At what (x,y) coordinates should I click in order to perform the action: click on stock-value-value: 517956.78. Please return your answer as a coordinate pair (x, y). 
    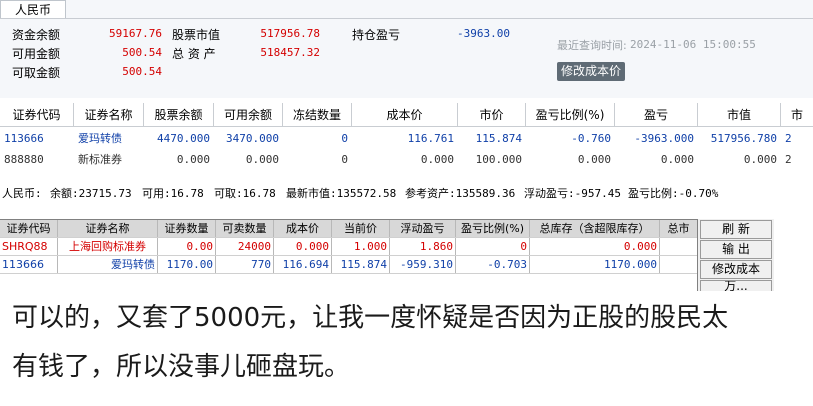
    Looking at the image, I should click on (290, 33).